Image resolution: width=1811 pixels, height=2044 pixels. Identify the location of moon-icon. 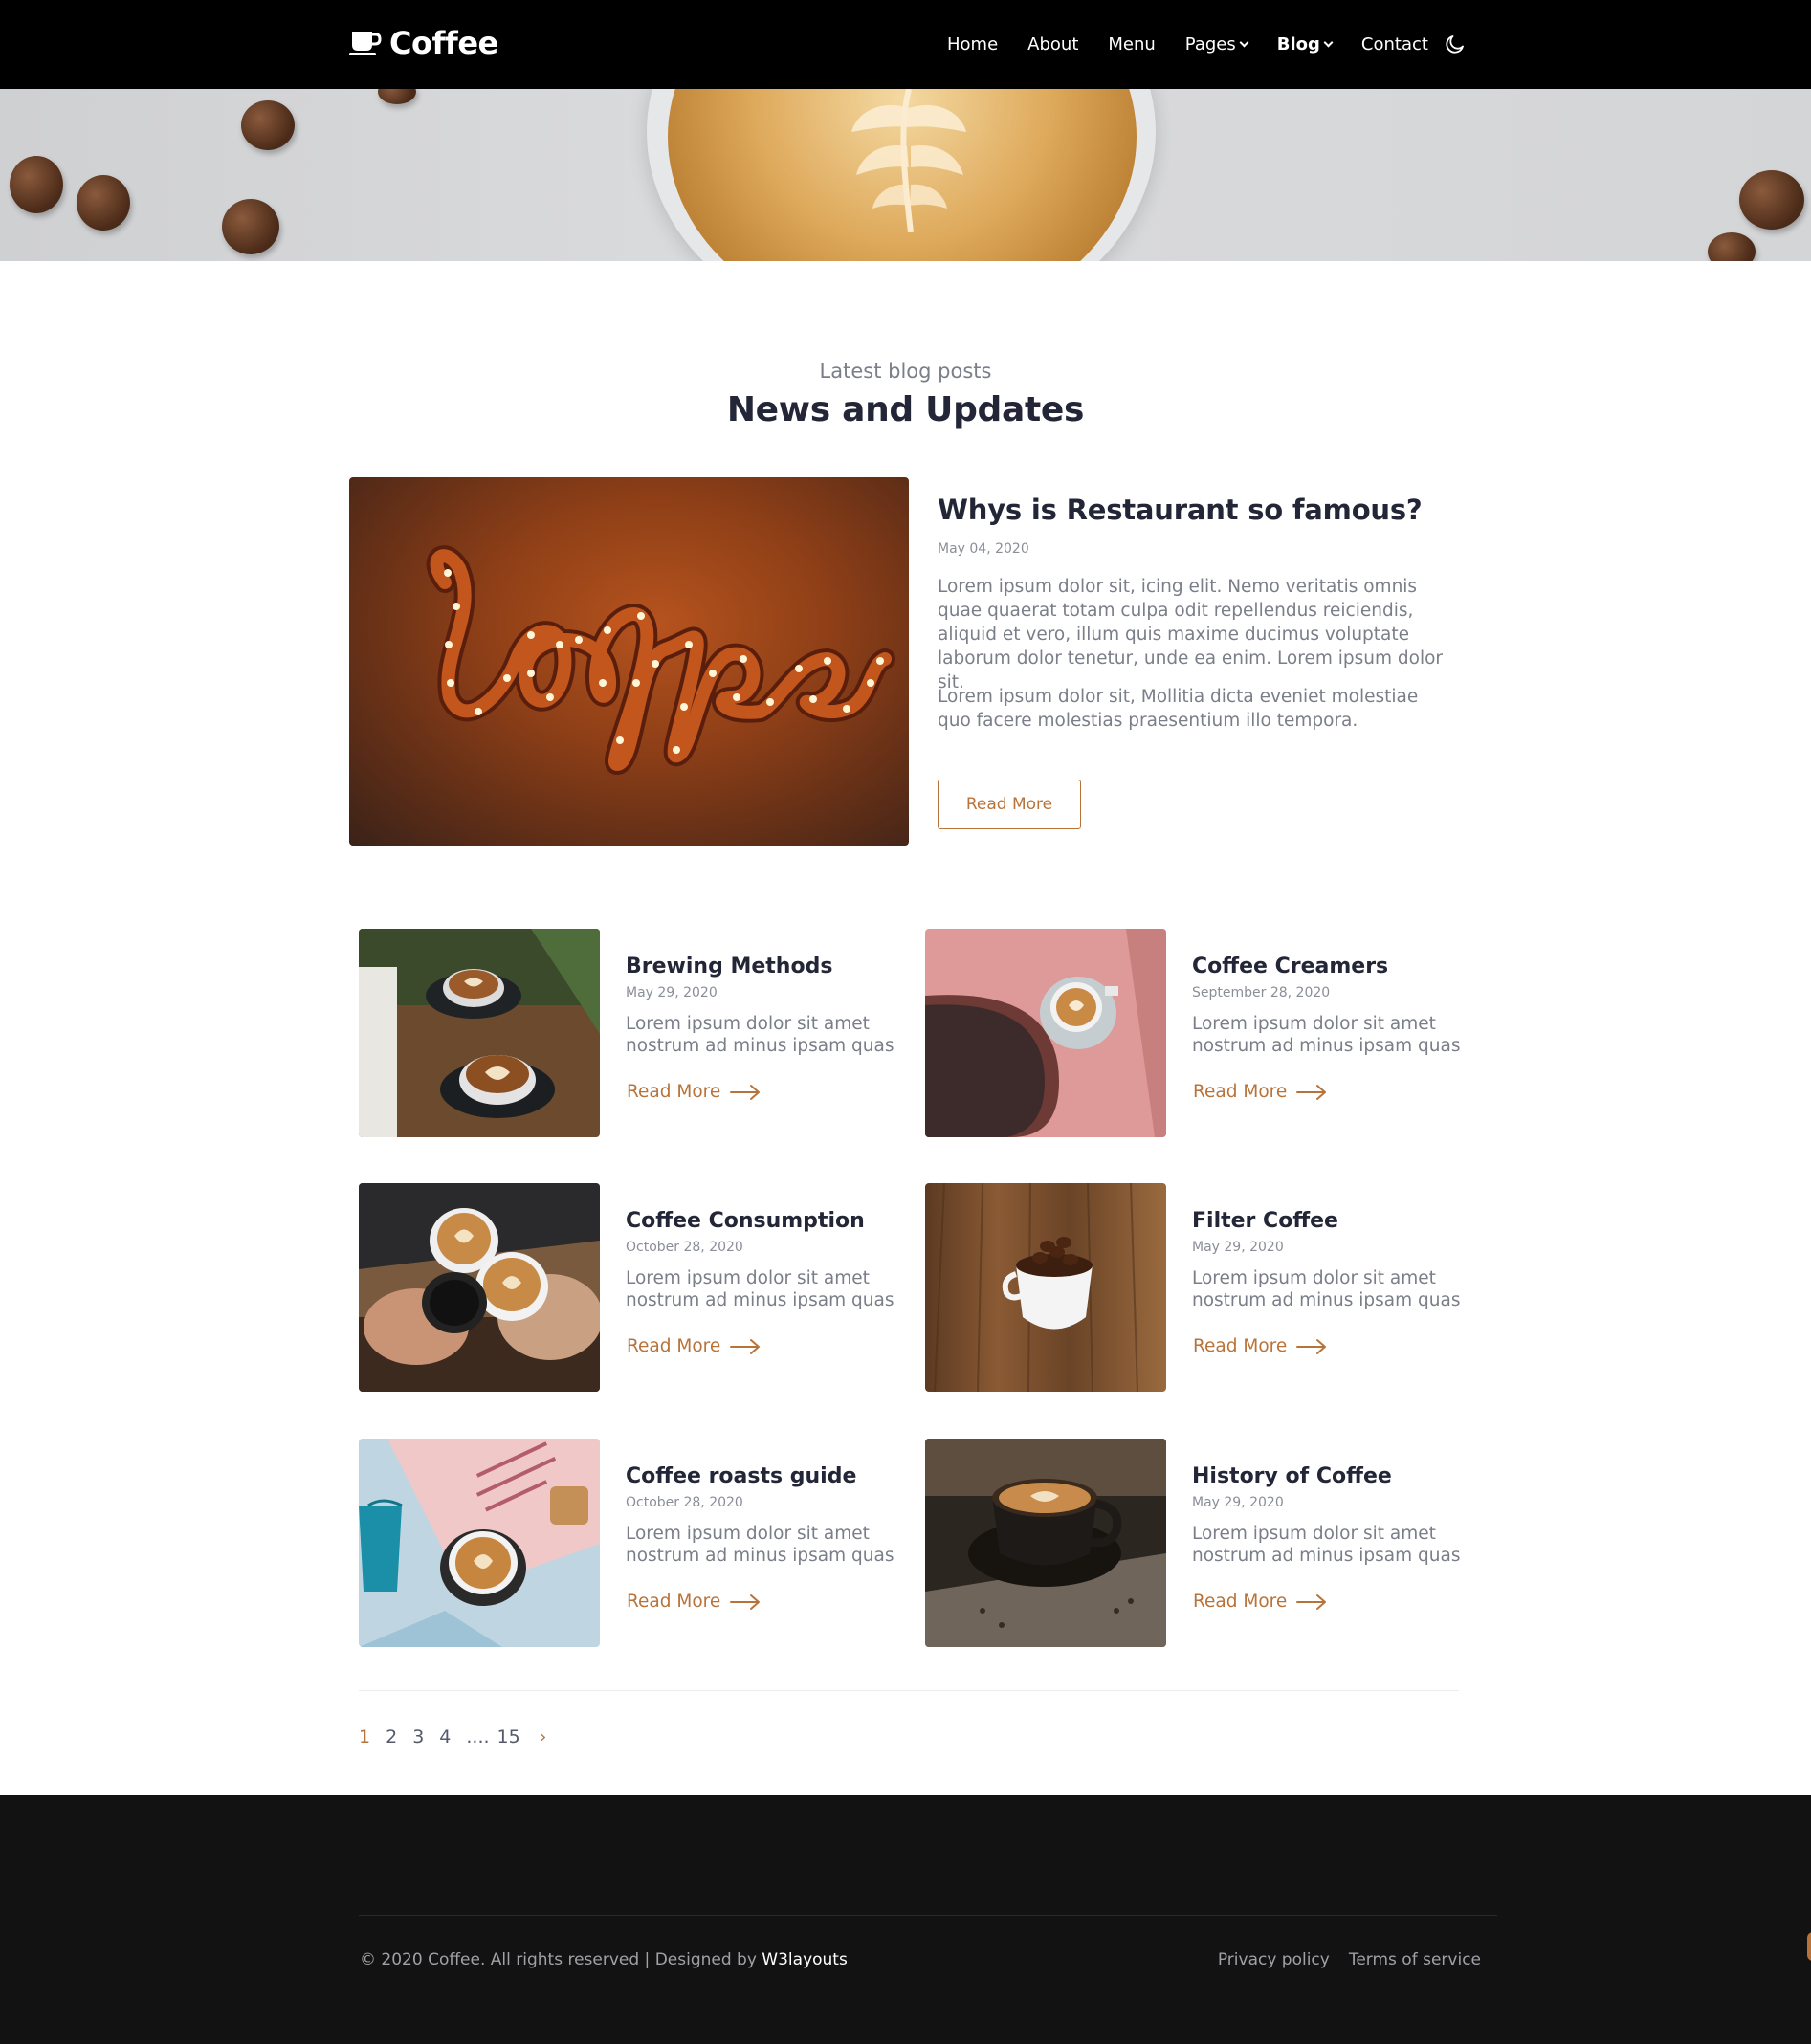
(1456, 44).